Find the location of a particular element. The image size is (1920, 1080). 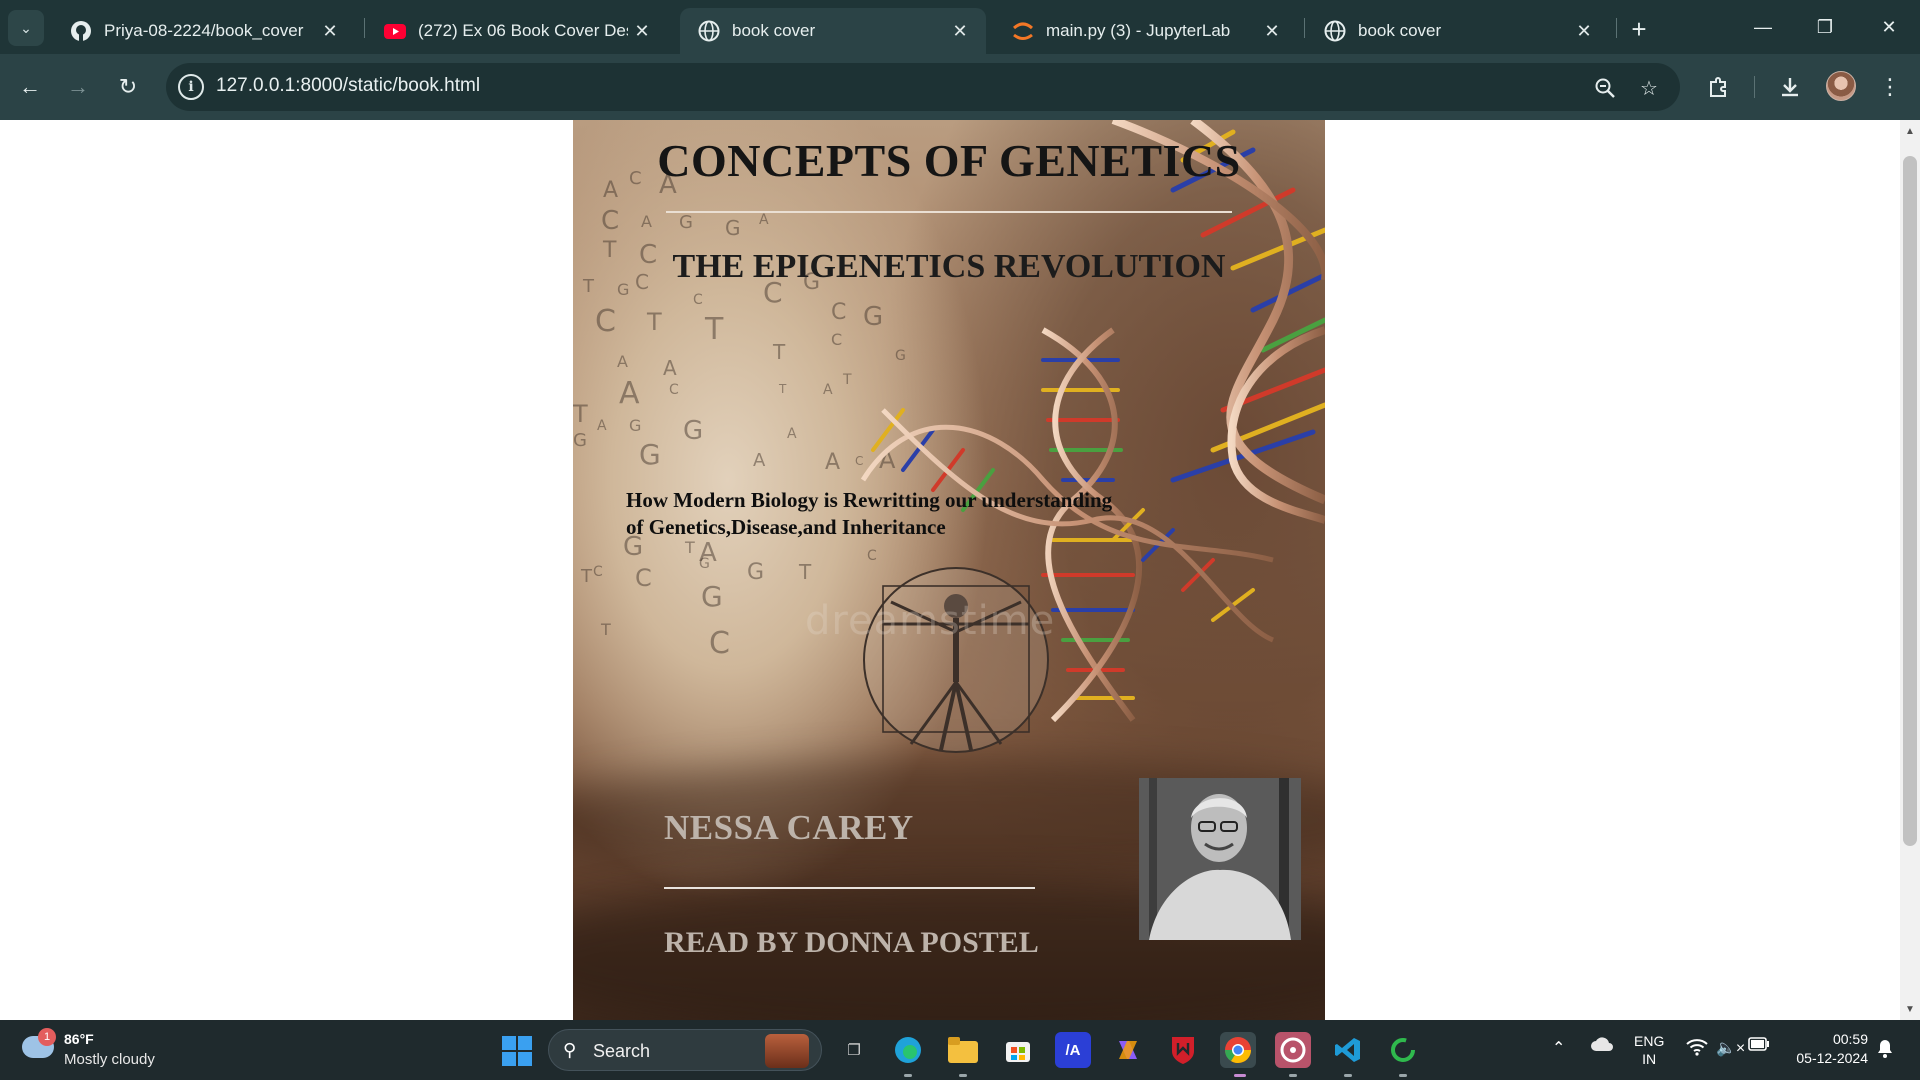

jupyter-icon is located at coordinates (1023, 31).